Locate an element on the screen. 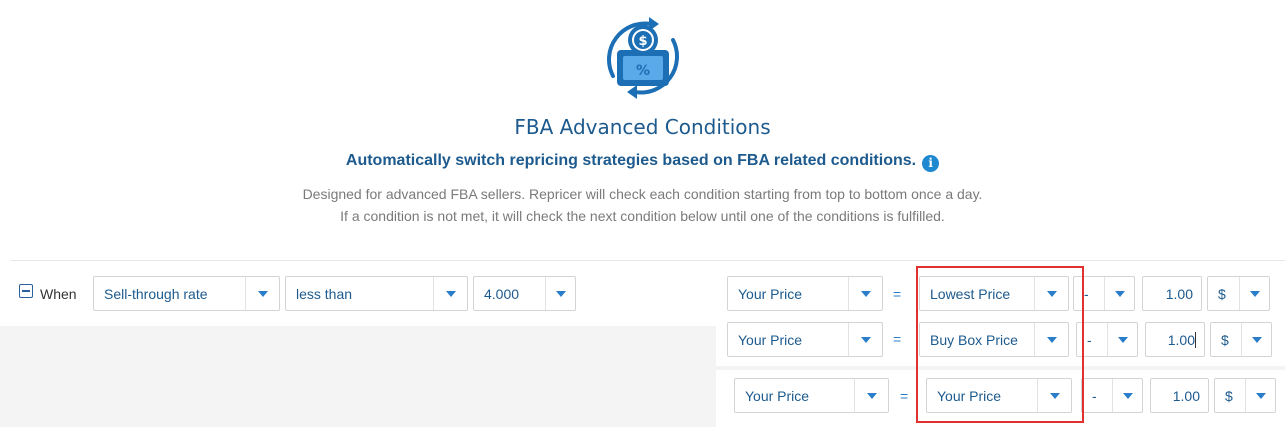 The width and height of the screenshot is (1285, 427). rule-3-unit-select: $ is located at coordinates (1245, 395).